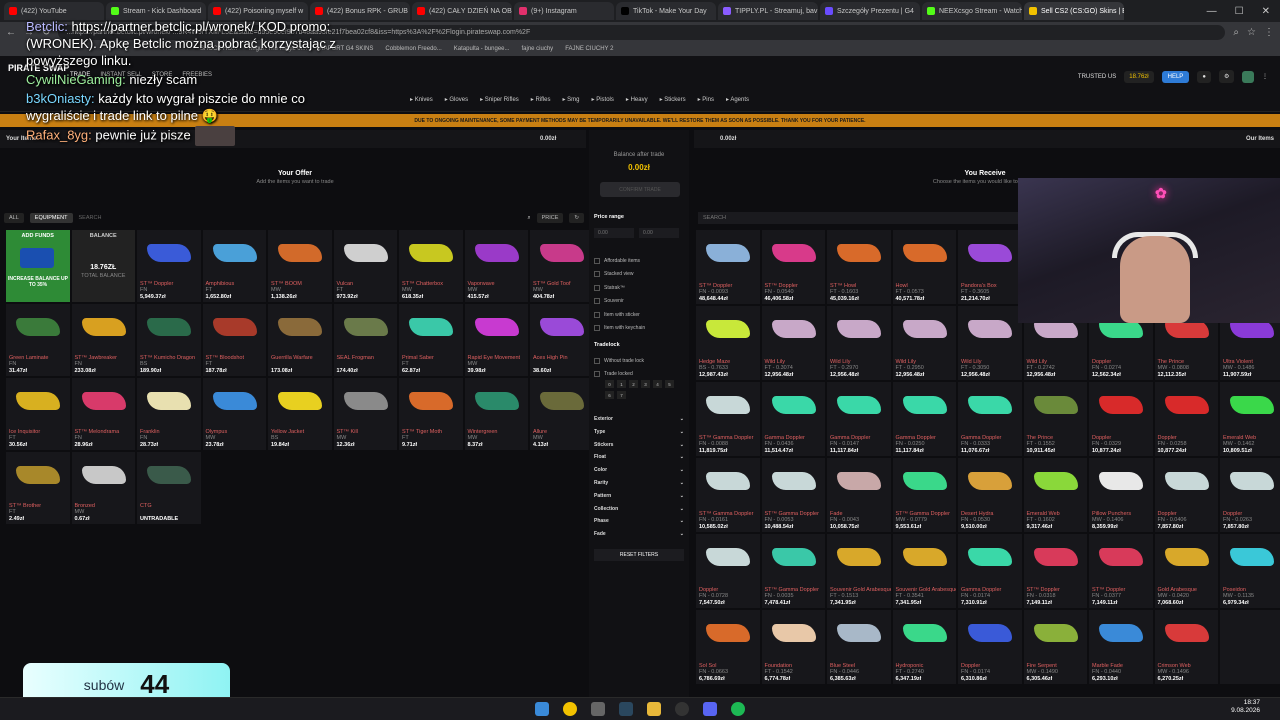 The width and height of the screenshot is (1280, 720). I want to click on item-card: Wild Lily FT - 0.2970 12,956.48zł, so click(859, 343).